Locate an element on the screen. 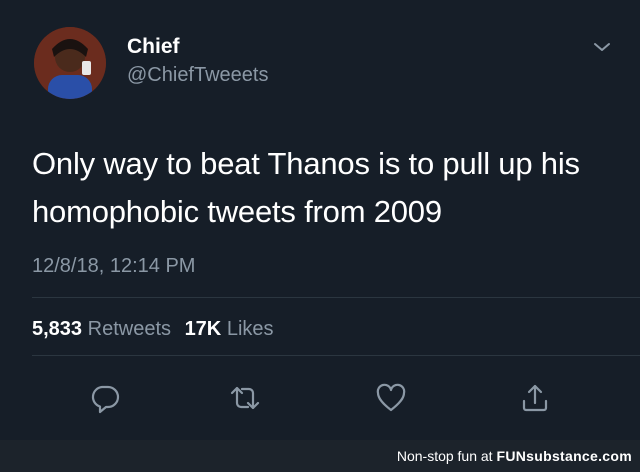 The width and height of the screenshot is (640, 472). retweet-label: Retweets is located at coordinates (129, 329).